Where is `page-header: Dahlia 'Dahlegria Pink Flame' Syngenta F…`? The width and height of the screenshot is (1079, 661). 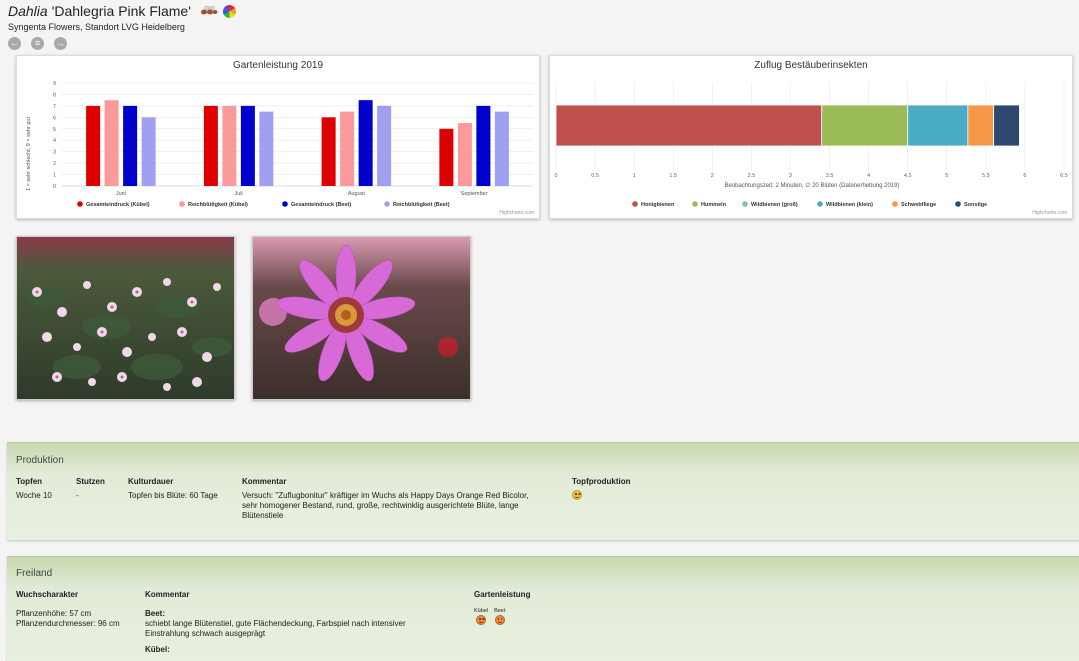
page-header: Dahlia 'Dahlegria Pink Flame' Syngenta F… is located at coordinates (540, 26).